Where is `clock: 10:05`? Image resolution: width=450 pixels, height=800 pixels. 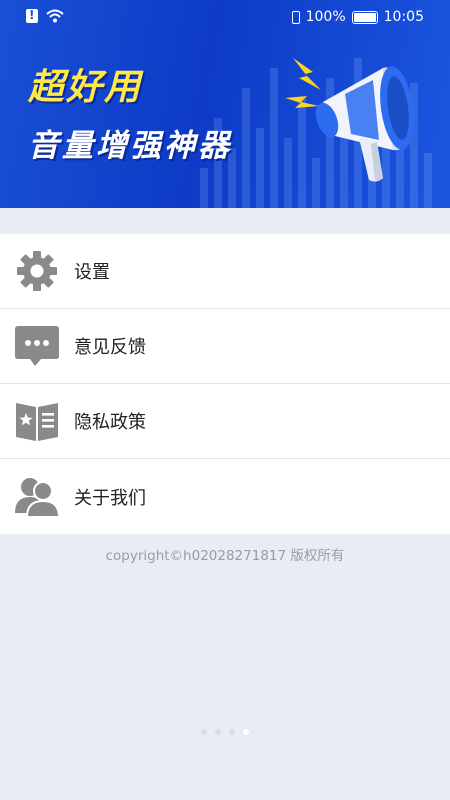 clock: 10:05 is located at coordinates (403, 17).